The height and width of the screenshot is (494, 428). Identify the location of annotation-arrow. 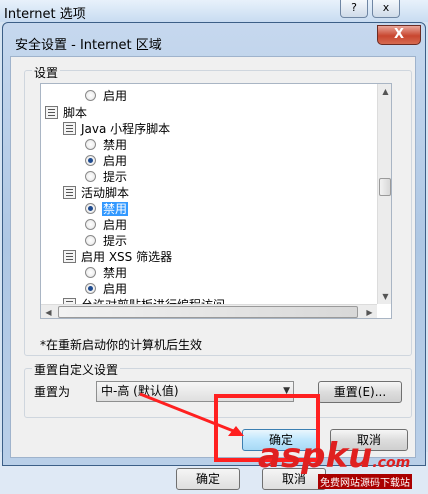
(191, 414).